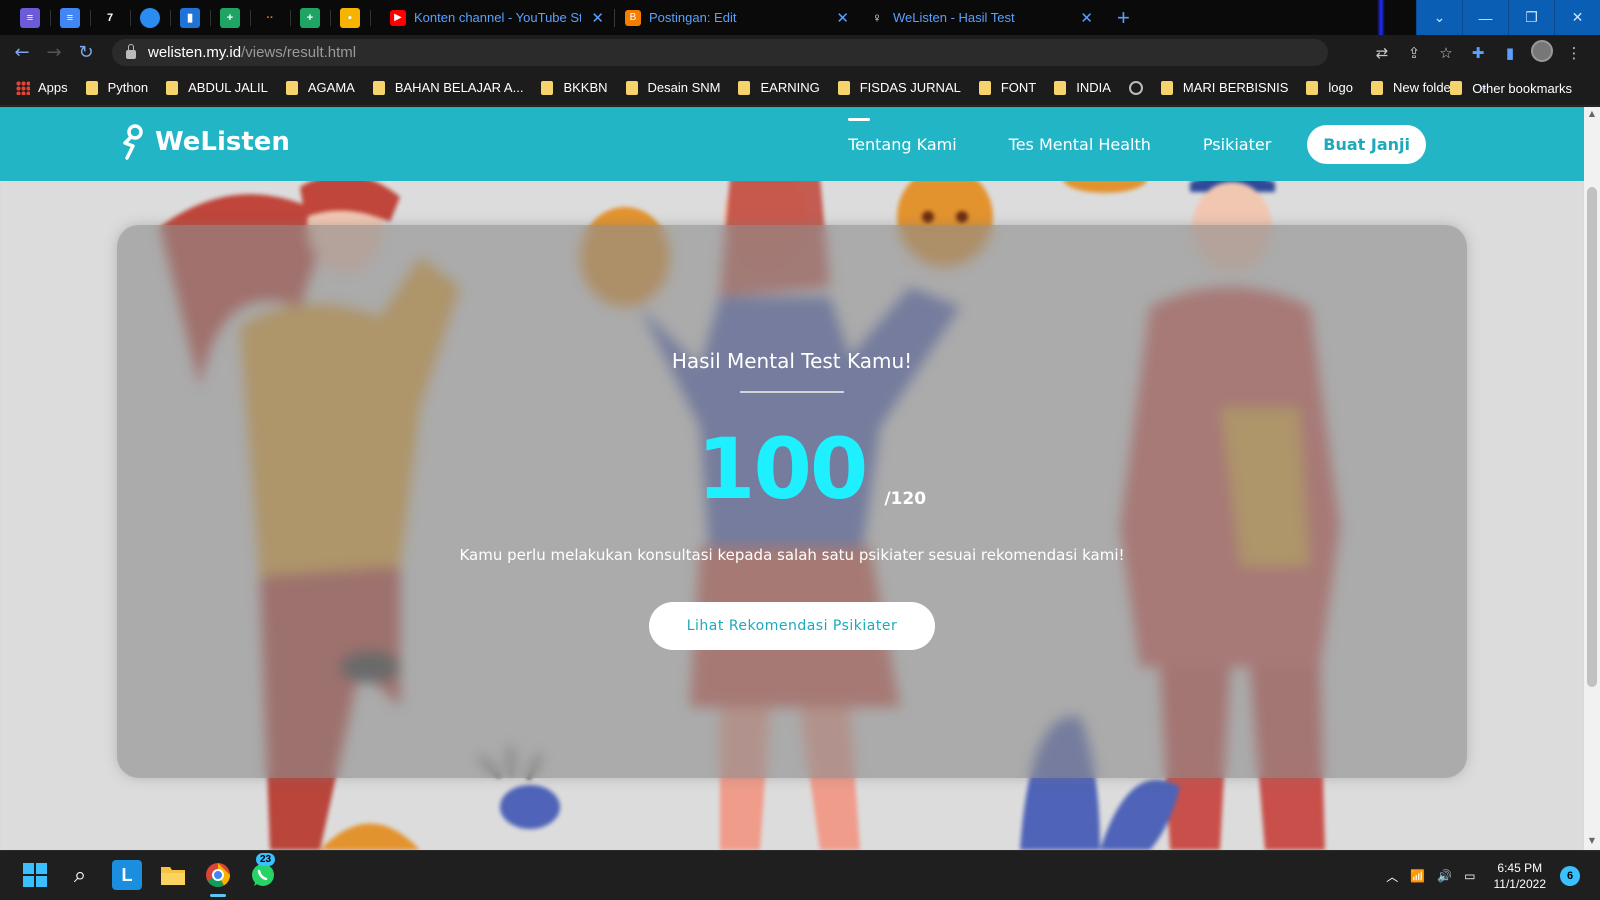  Describe the element at coordinates (792, 626) in the screenshot. I see `lihat-rekomendasi-button: Lihat Rekomendasi Psikiater` at that location.